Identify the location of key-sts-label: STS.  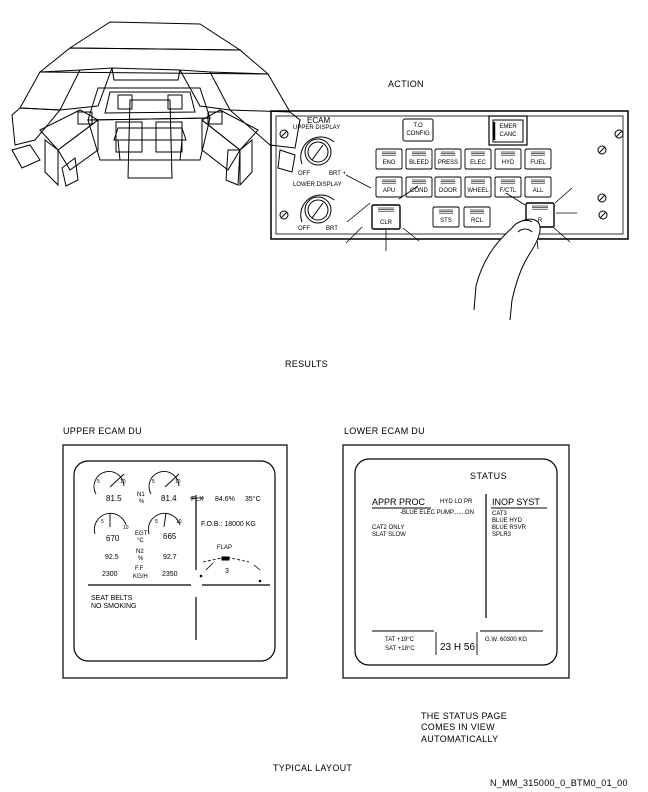
(446, 221).